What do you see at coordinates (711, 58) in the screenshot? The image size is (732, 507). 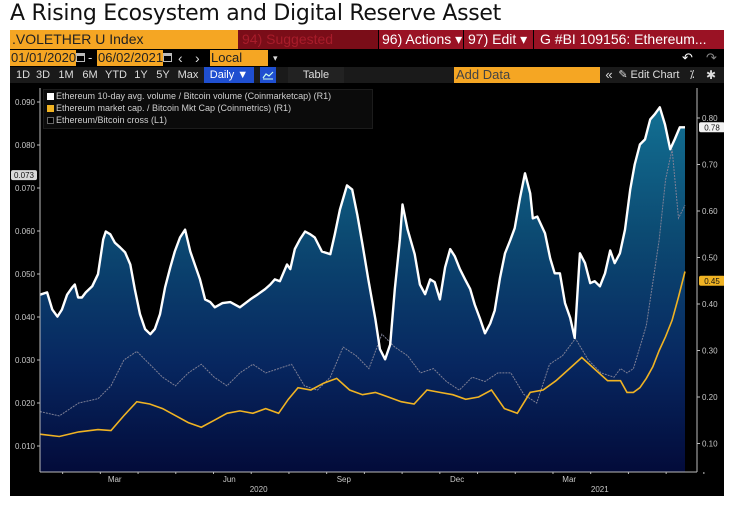 I see `redo-button: ↷` at bounding box center [711, 58].